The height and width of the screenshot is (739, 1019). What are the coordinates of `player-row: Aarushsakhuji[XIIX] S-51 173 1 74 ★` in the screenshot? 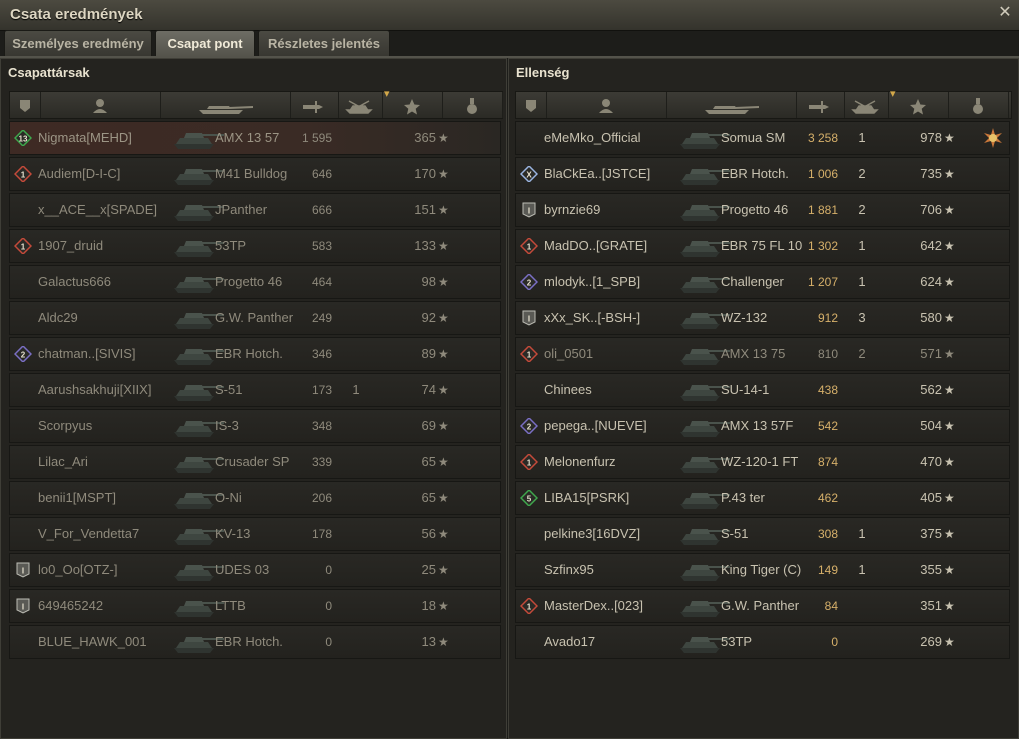 It's located at (255, 390).